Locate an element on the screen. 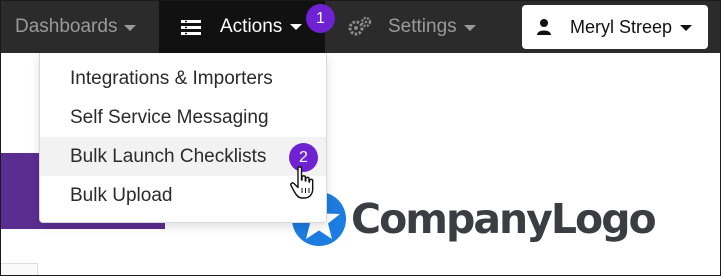 The height and width of the screenshot is (276, 721). company-logo: CompanyLogo is located at coordinates (474, 219).